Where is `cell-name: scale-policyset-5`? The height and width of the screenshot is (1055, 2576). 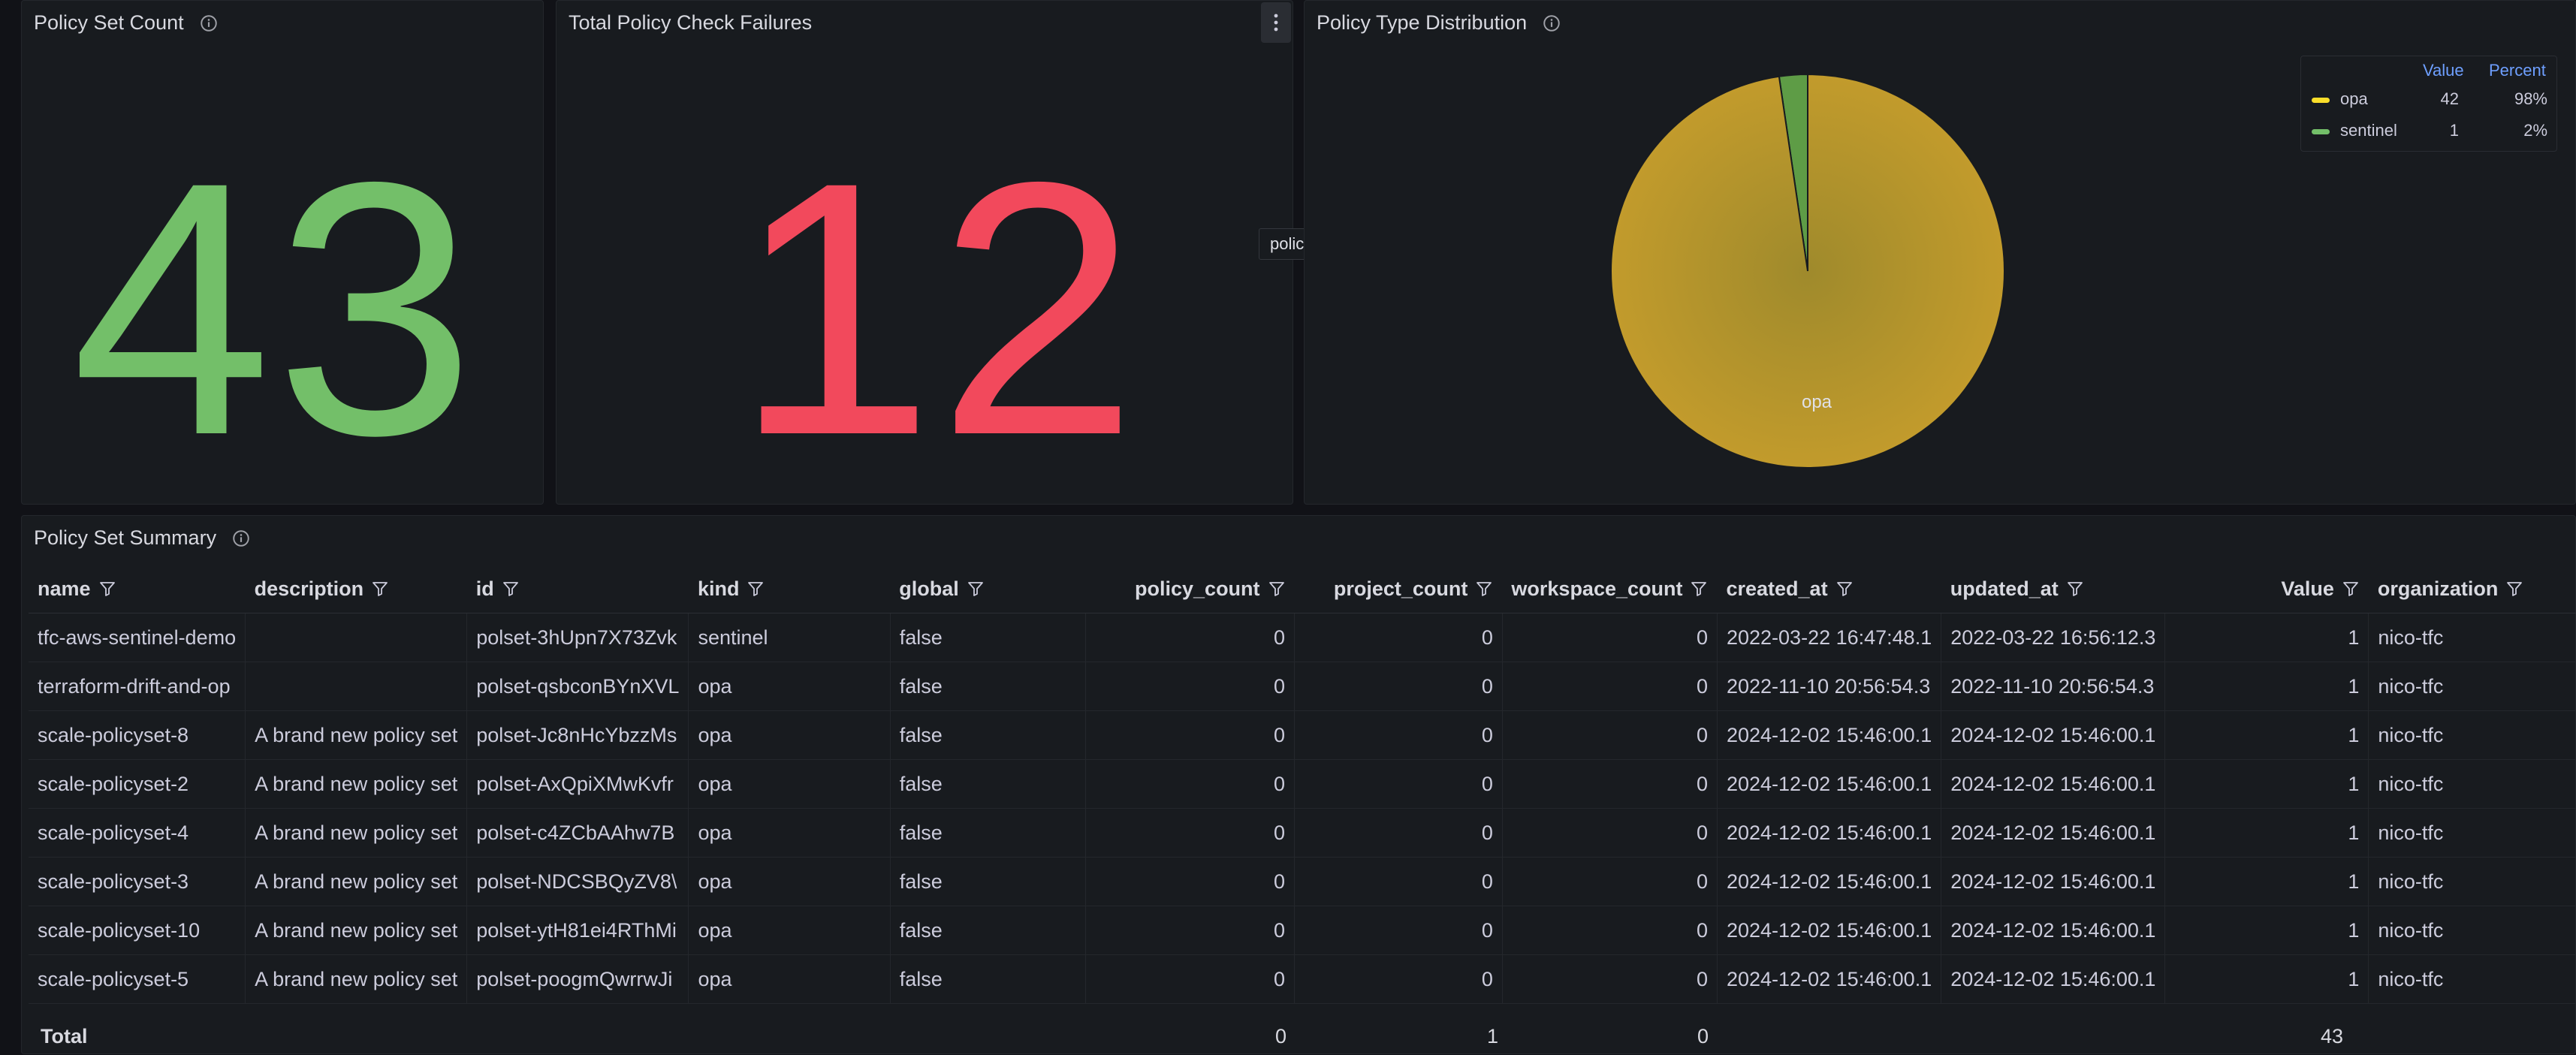 cell-name: scale-policyset-5 is located at coordinates (137, 979).